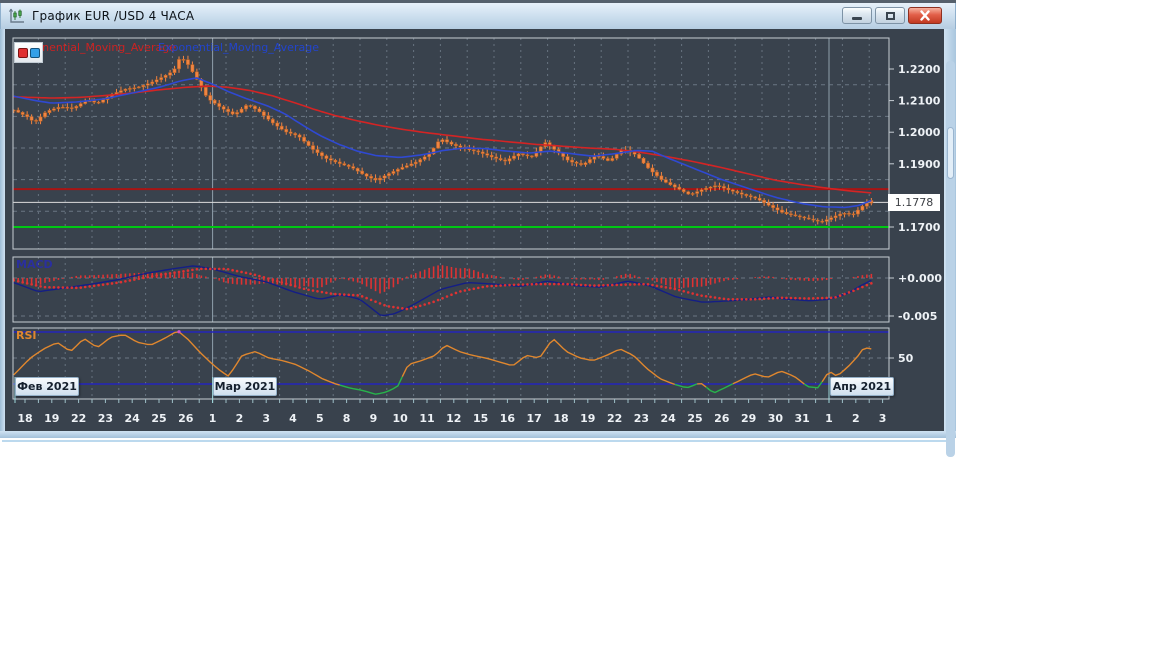  I want to click on svg-text: 12, so click(453, 418).